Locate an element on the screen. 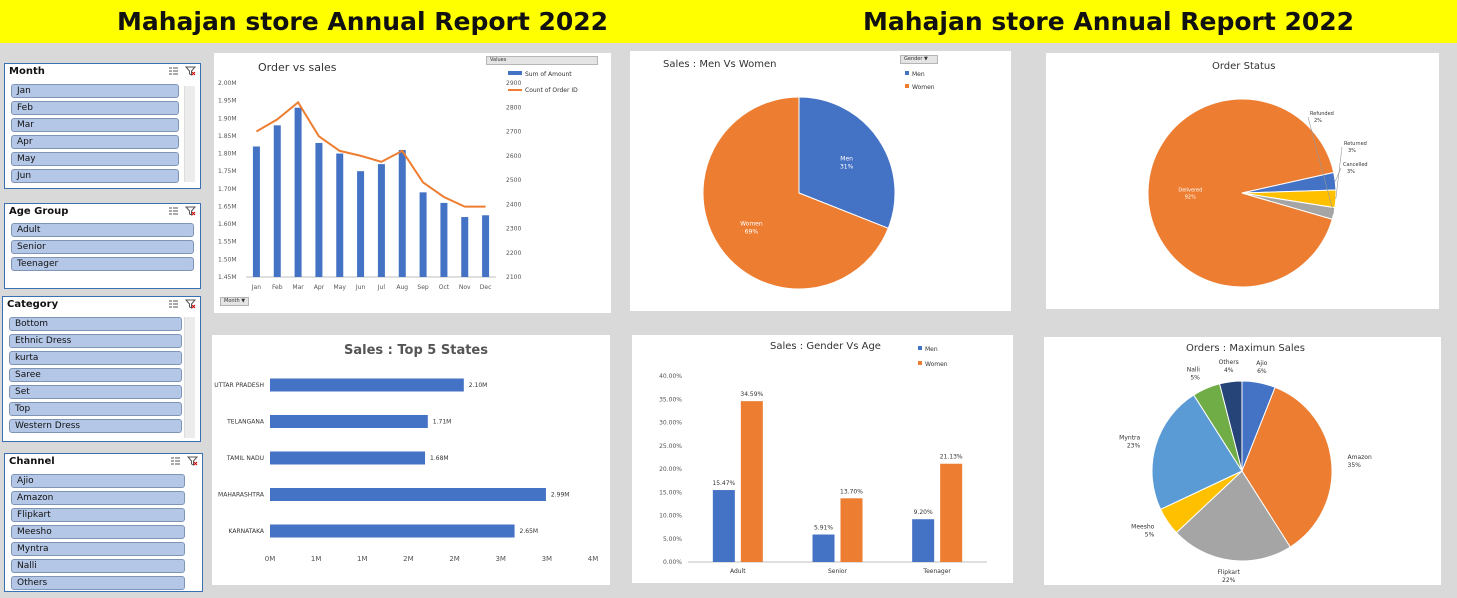  y-right-tick-label: 2600 is located at coordinates (513, 156).